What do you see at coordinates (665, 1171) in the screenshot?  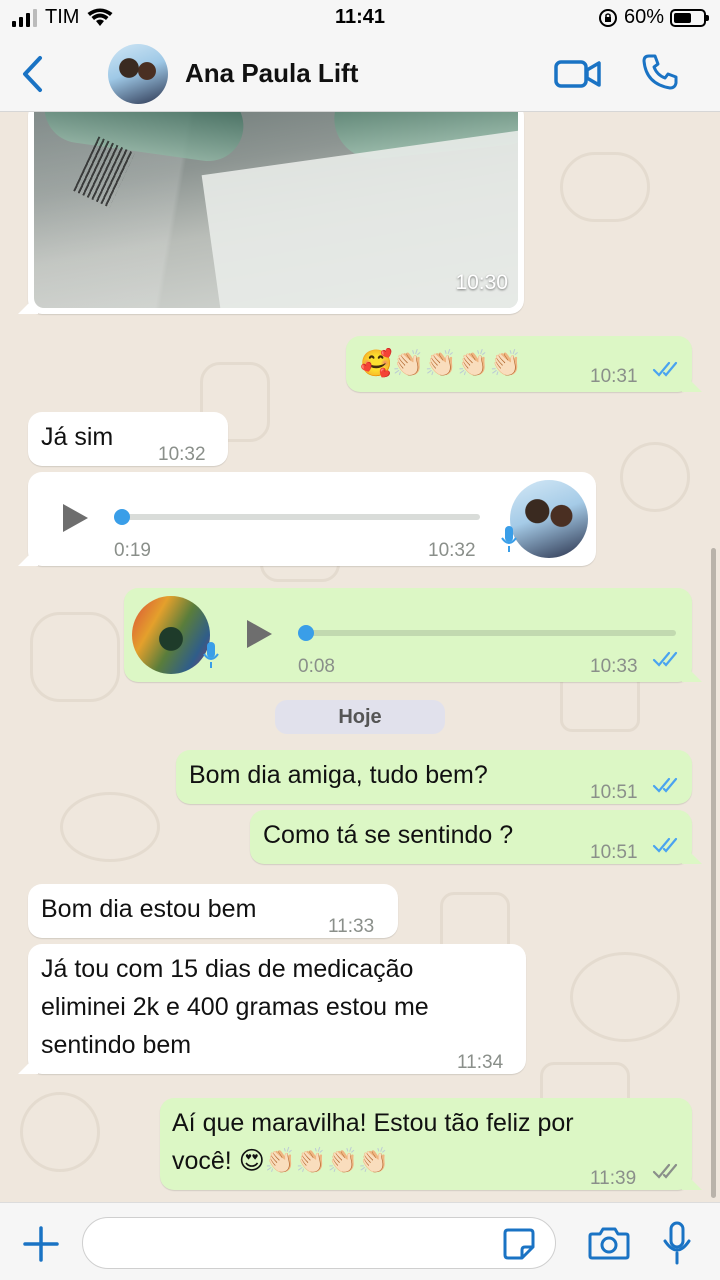 I see `delivered-receipt-icon` at bounding box center [665, 1171].